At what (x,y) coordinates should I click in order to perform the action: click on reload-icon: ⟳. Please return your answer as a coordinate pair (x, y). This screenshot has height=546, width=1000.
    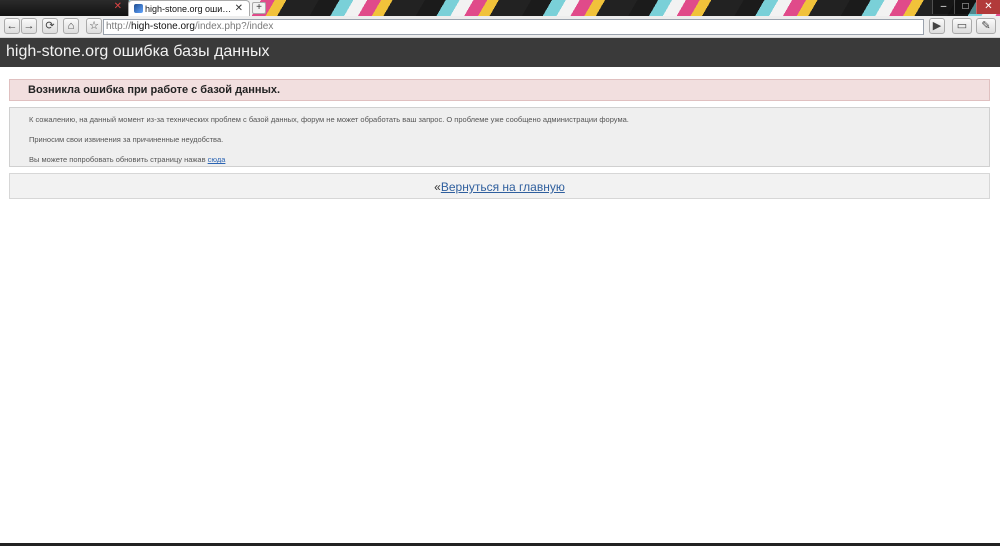
    Looking at the image, I should click on (50, 26).